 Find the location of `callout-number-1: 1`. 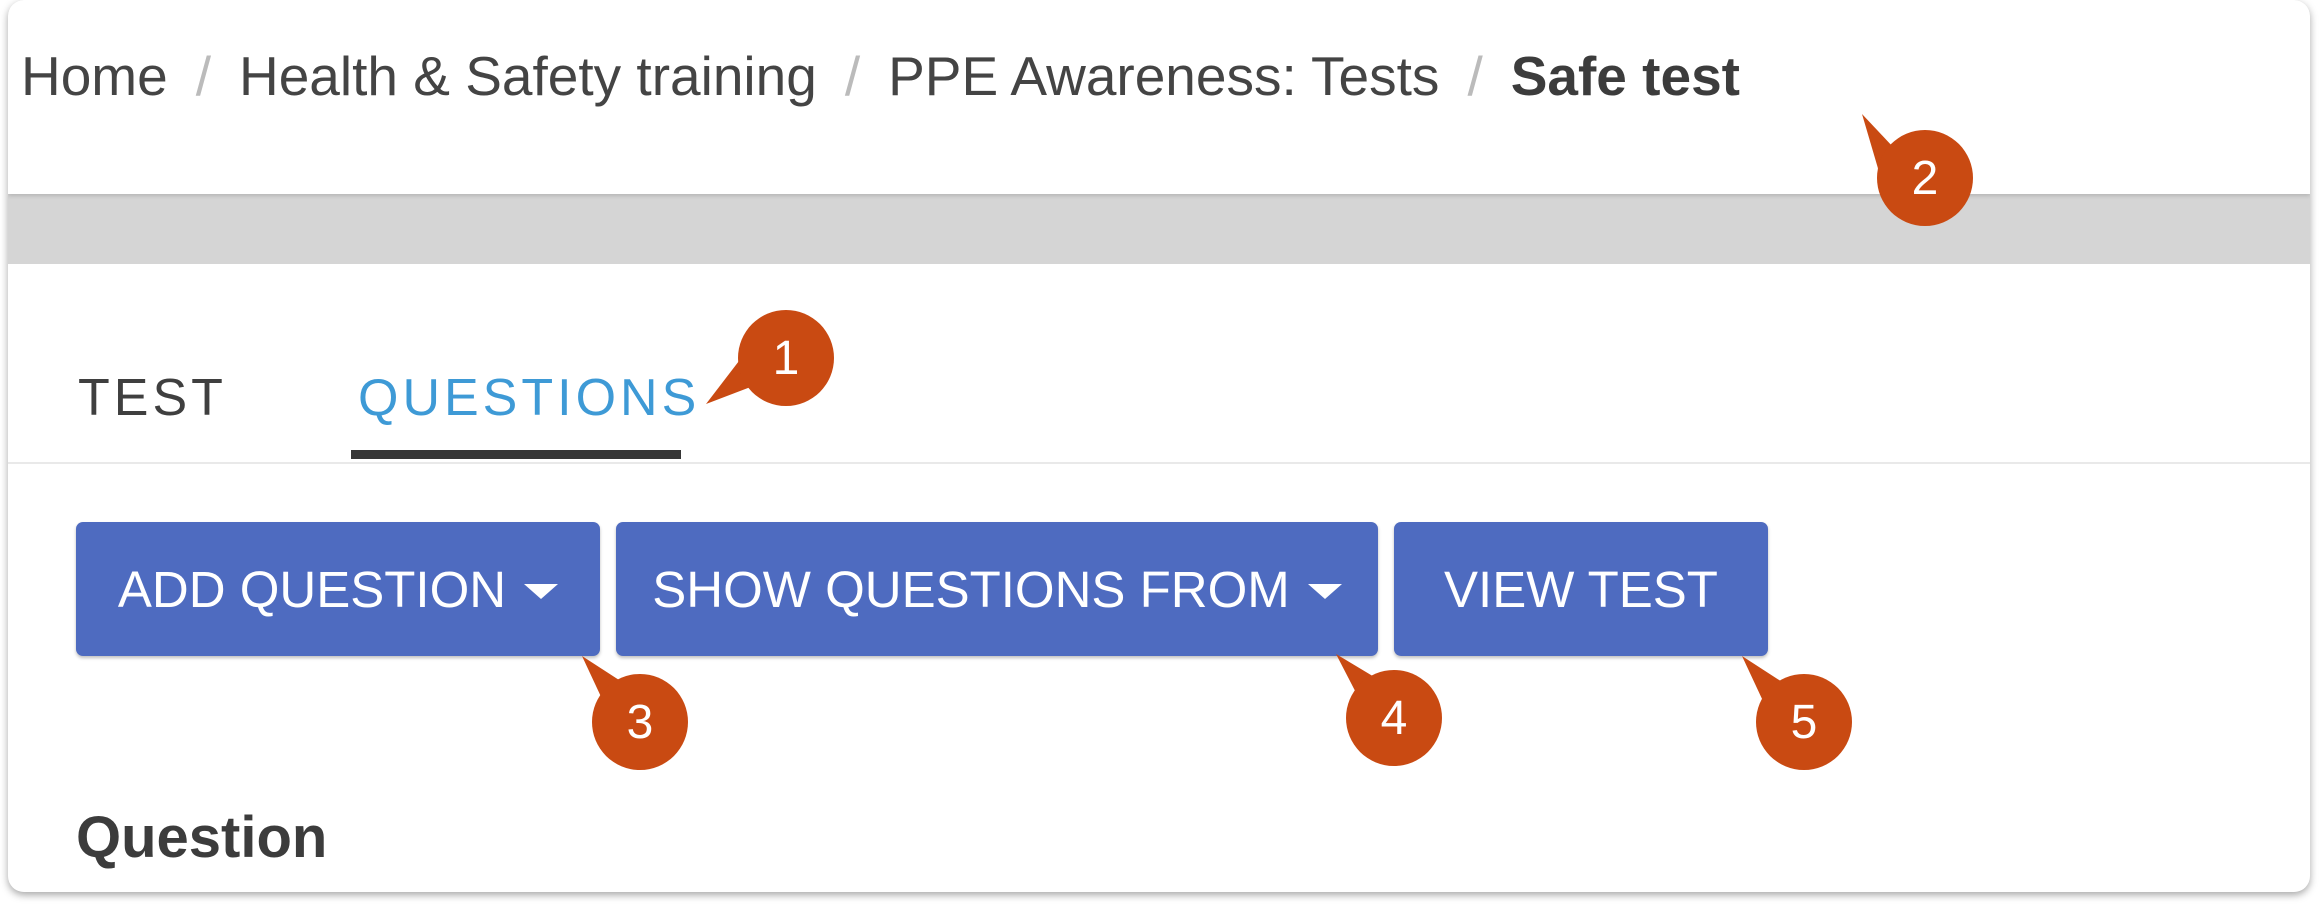

callout-number-1: 1 is located at coordinates (786, 358).